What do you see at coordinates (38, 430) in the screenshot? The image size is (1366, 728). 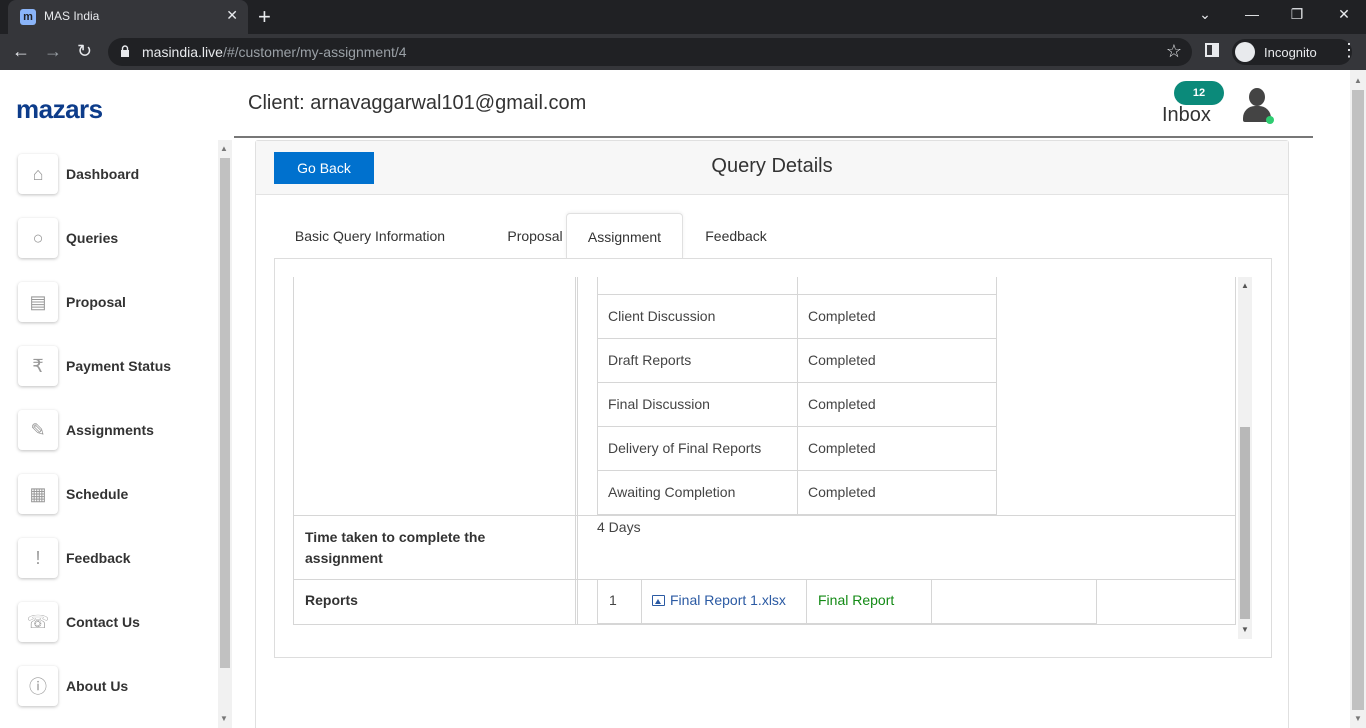 I see `assignment-icon: ✎` at bounding box center [38, 430].